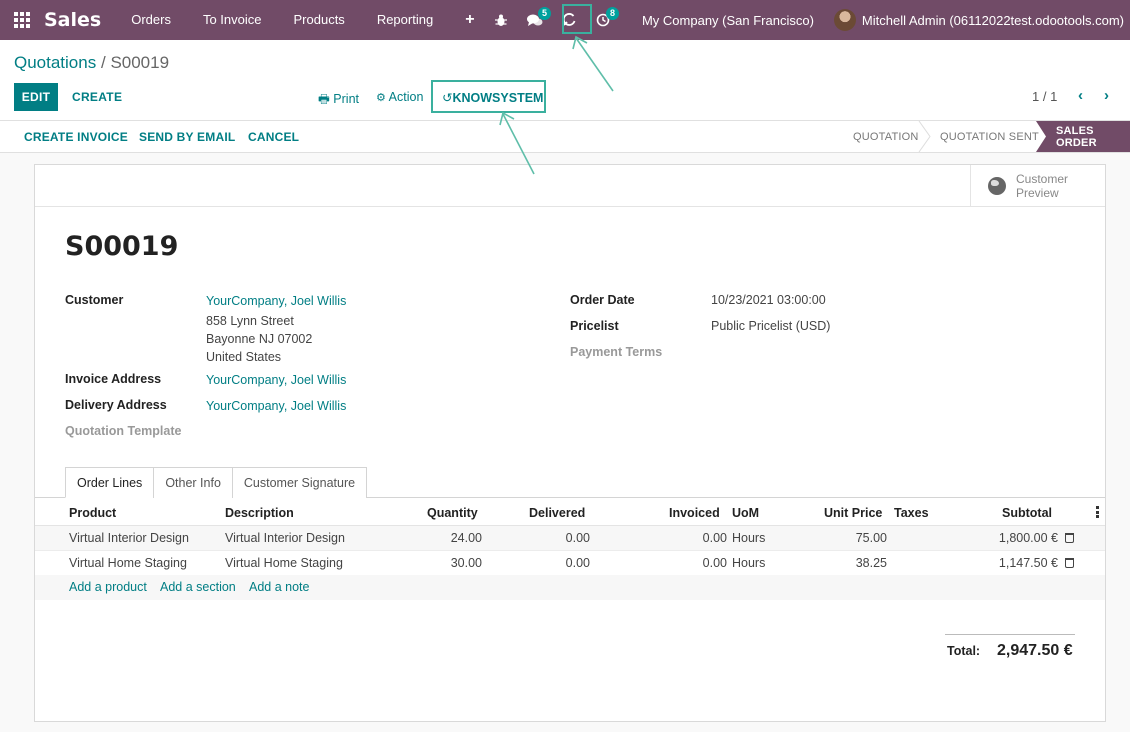 This screenshot has height=732, width=1130. What do you see at coordinates (1080, 95) in the screenshot?
I see `pager-previous-icon: ‹` at bounding box center [1080, 95].